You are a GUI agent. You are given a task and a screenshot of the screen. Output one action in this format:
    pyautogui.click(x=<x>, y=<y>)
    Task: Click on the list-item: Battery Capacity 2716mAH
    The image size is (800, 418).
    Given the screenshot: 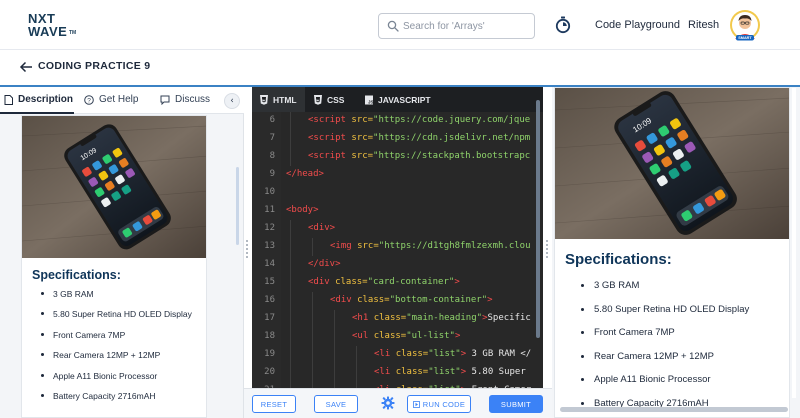 What is the action you would take?
    pyautogui.click(x=114, y=400)
    